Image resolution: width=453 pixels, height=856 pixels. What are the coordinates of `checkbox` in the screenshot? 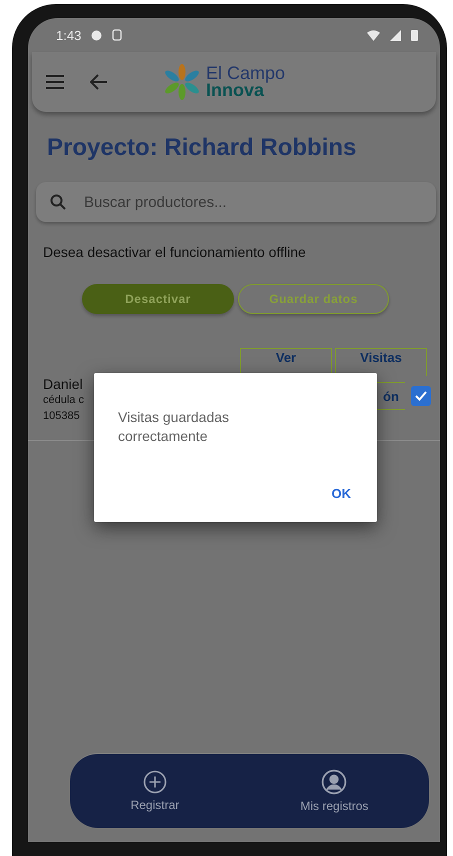 It's located at (421, 396).